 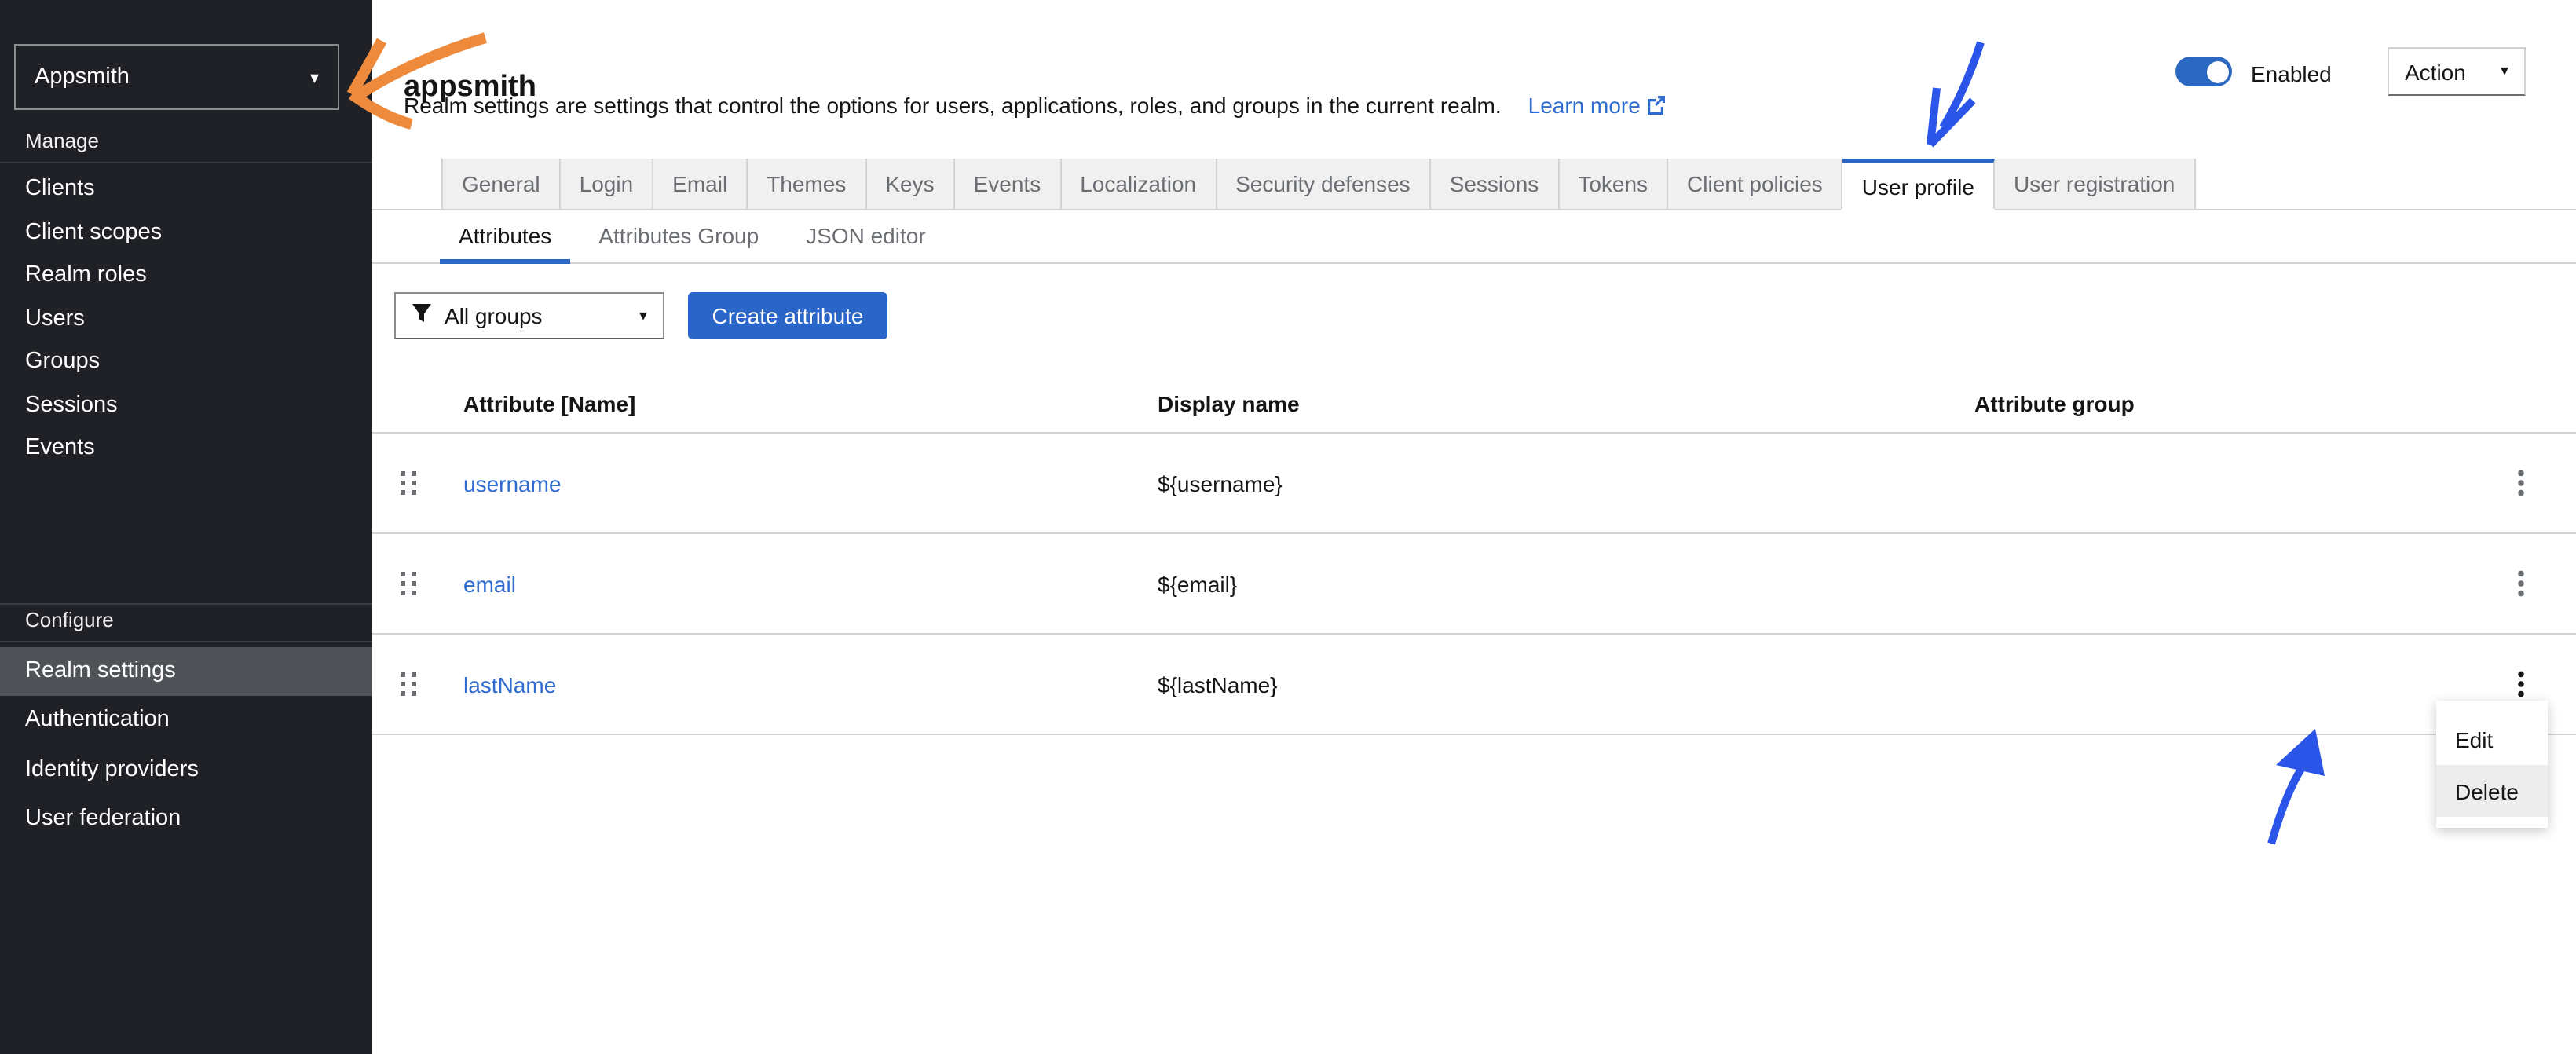 What do you see at coordinates (2203, 71) in the screenshot?
I see `enabled-toggle` at bounding box center [2203, 71].